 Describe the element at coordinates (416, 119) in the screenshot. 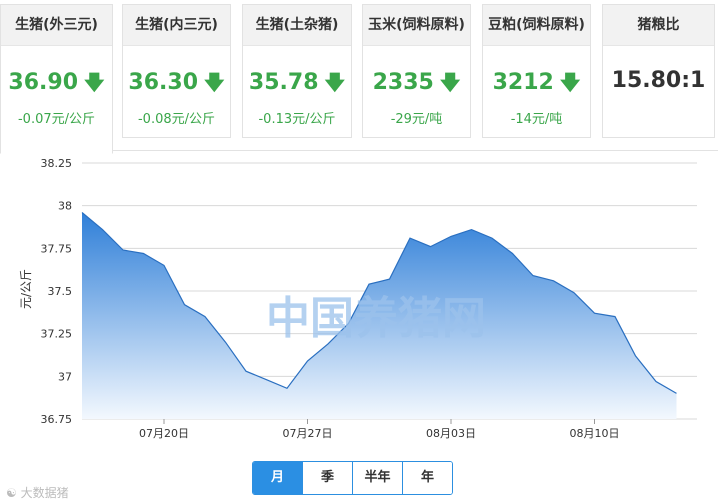

I see `tab-change: -29元/吨` at that location.